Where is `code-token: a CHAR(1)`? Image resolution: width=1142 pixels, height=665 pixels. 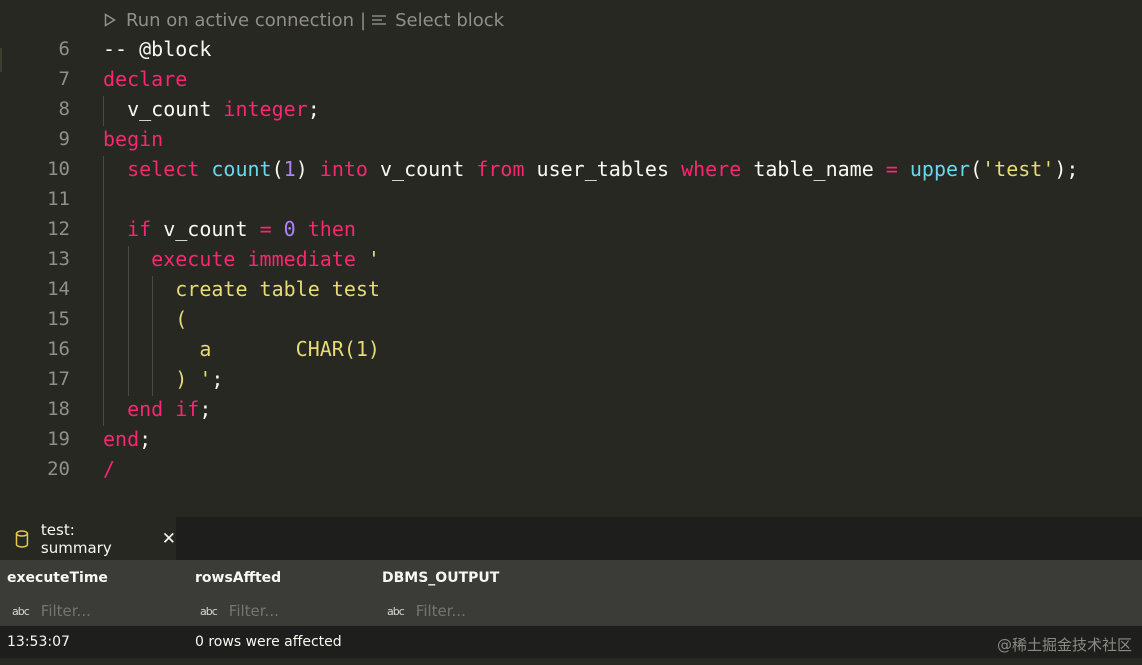 code-token: a CHAR(1) is located at coordinates (241, 349).